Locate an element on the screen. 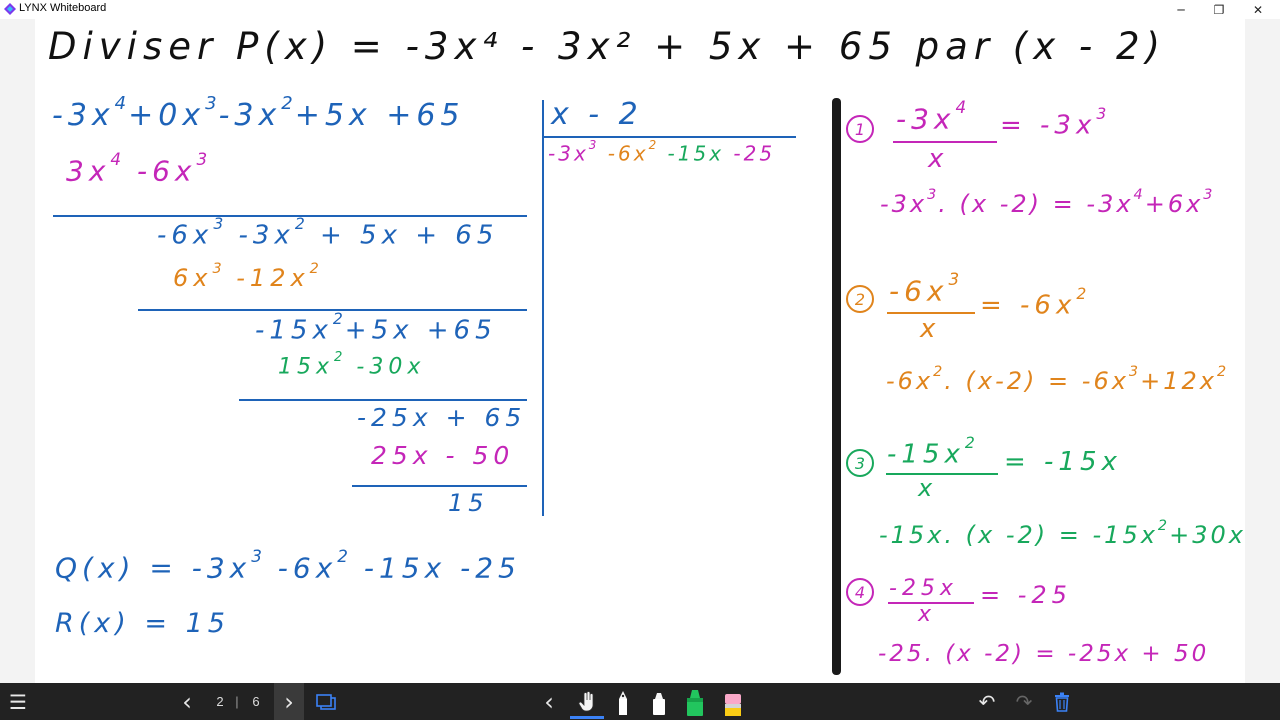  step-3-fraction-bar is located at coordinates (942, 474).